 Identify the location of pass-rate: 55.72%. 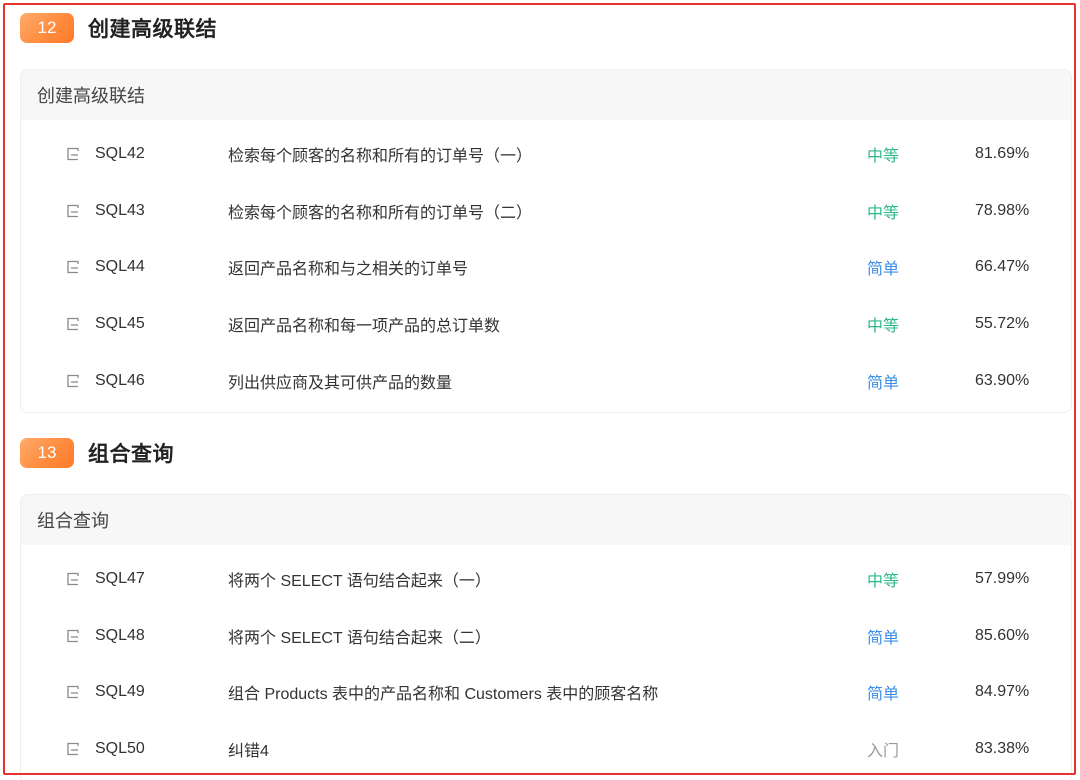
(1002, 324).